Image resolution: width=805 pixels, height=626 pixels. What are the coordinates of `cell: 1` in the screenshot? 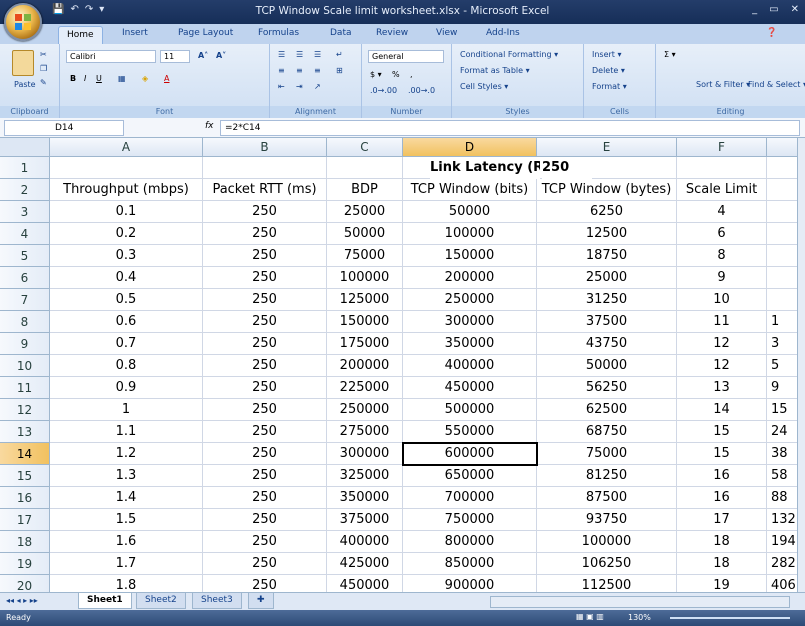 It's located at (126, 410).